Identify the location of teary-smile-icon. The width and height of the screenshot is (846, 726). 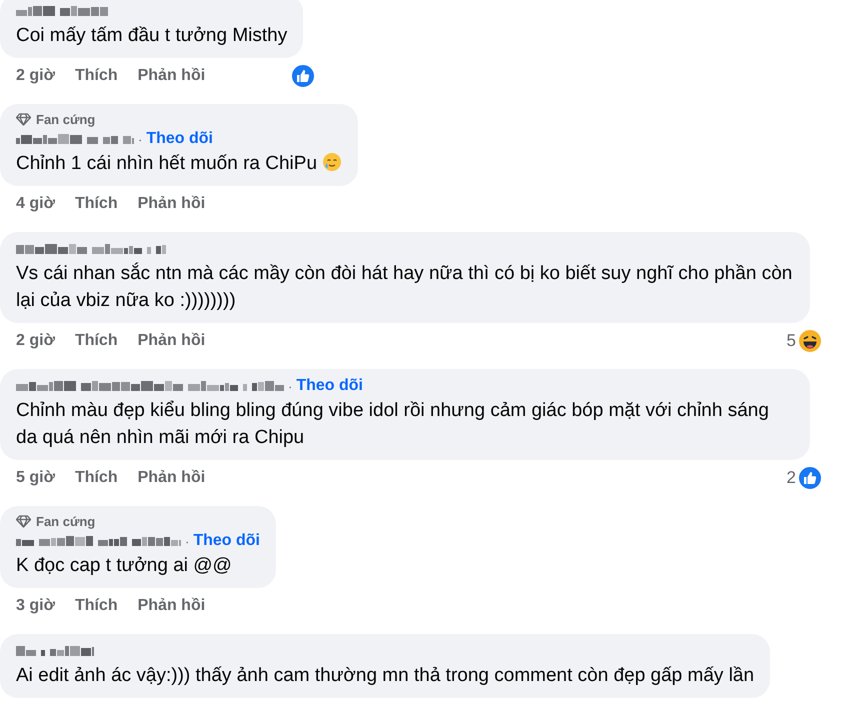
(332, 162).